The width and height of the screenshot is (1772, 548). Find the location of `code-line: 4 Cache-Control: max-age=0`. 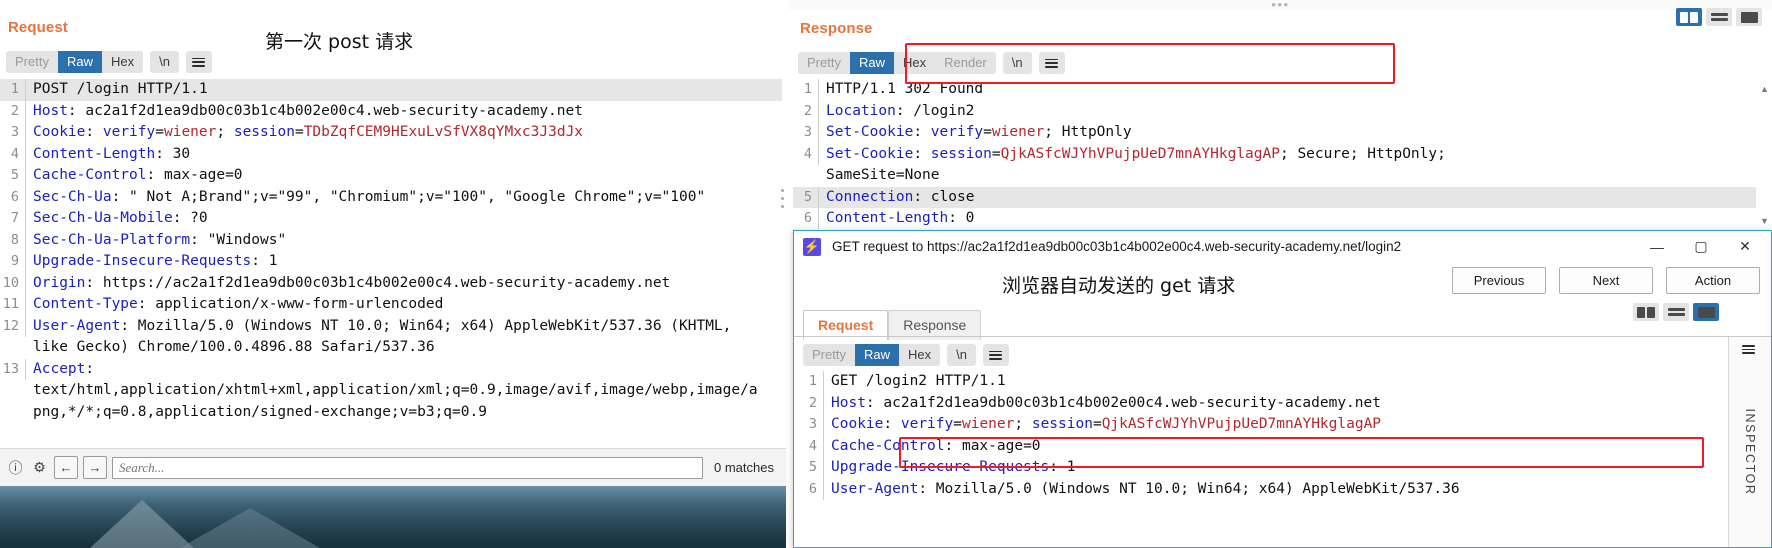

code-line: 4 Cache-Control: max-age=0 is located at coordinates (1262, 446).